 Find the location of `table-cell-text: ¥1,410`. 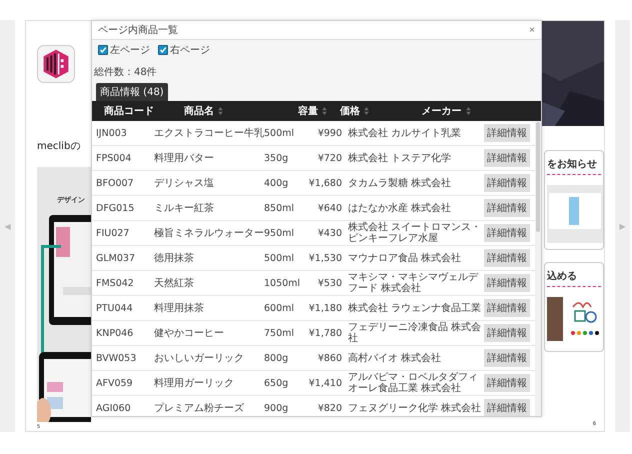

table-cell-text: ¥1,410 is located at coordinates (325, 383).